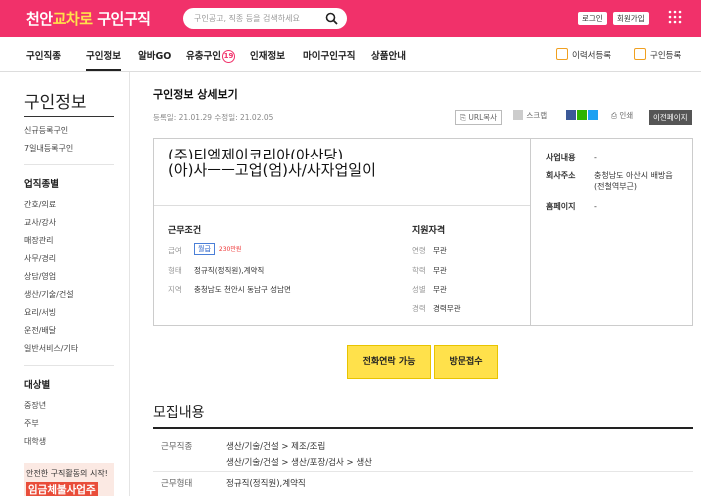 This screenshot has height=496, width=701. Describe the element at coordinates (179, 413) in the screenshot. I see `recruit-section-title: 모집내용` at that location.